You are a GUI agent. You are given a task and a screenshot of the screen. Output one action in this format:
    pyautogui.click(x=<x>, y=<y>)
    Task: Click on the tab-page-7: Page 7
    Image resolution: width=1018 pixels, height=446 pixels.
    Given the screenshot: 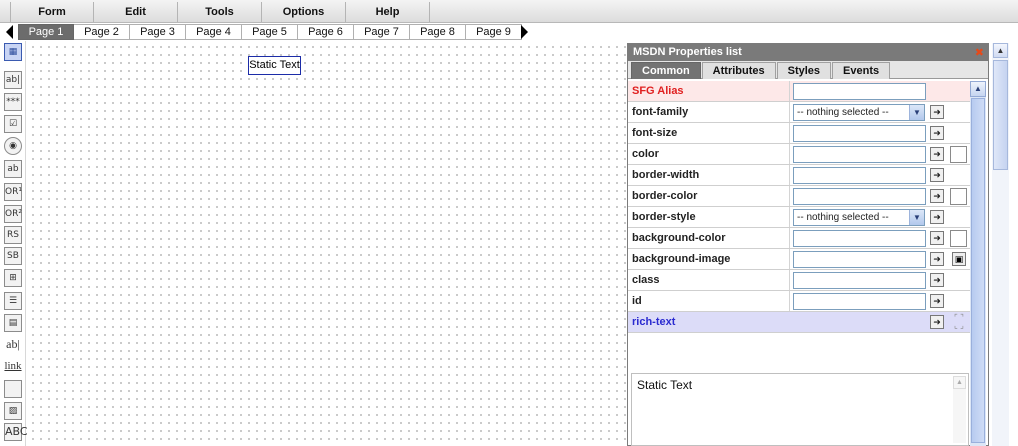 What is the action you would take?
    pyautogui.click(x=382, y=32)
    